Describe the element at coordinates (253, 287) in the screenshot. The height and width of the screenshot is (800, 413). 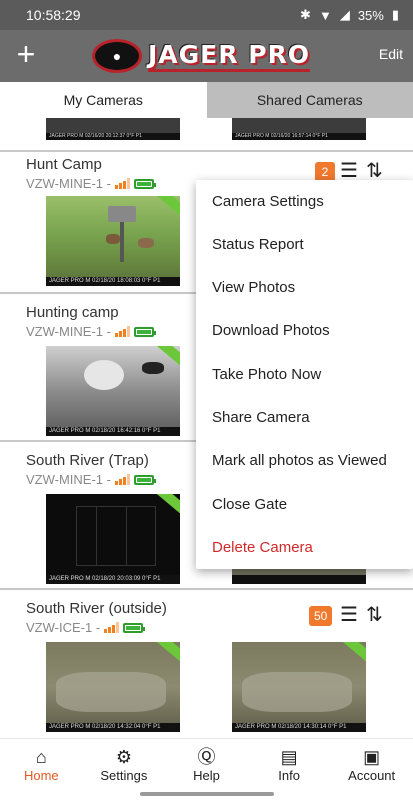
I see `menu-item-view-photos: View Photos` at that location.